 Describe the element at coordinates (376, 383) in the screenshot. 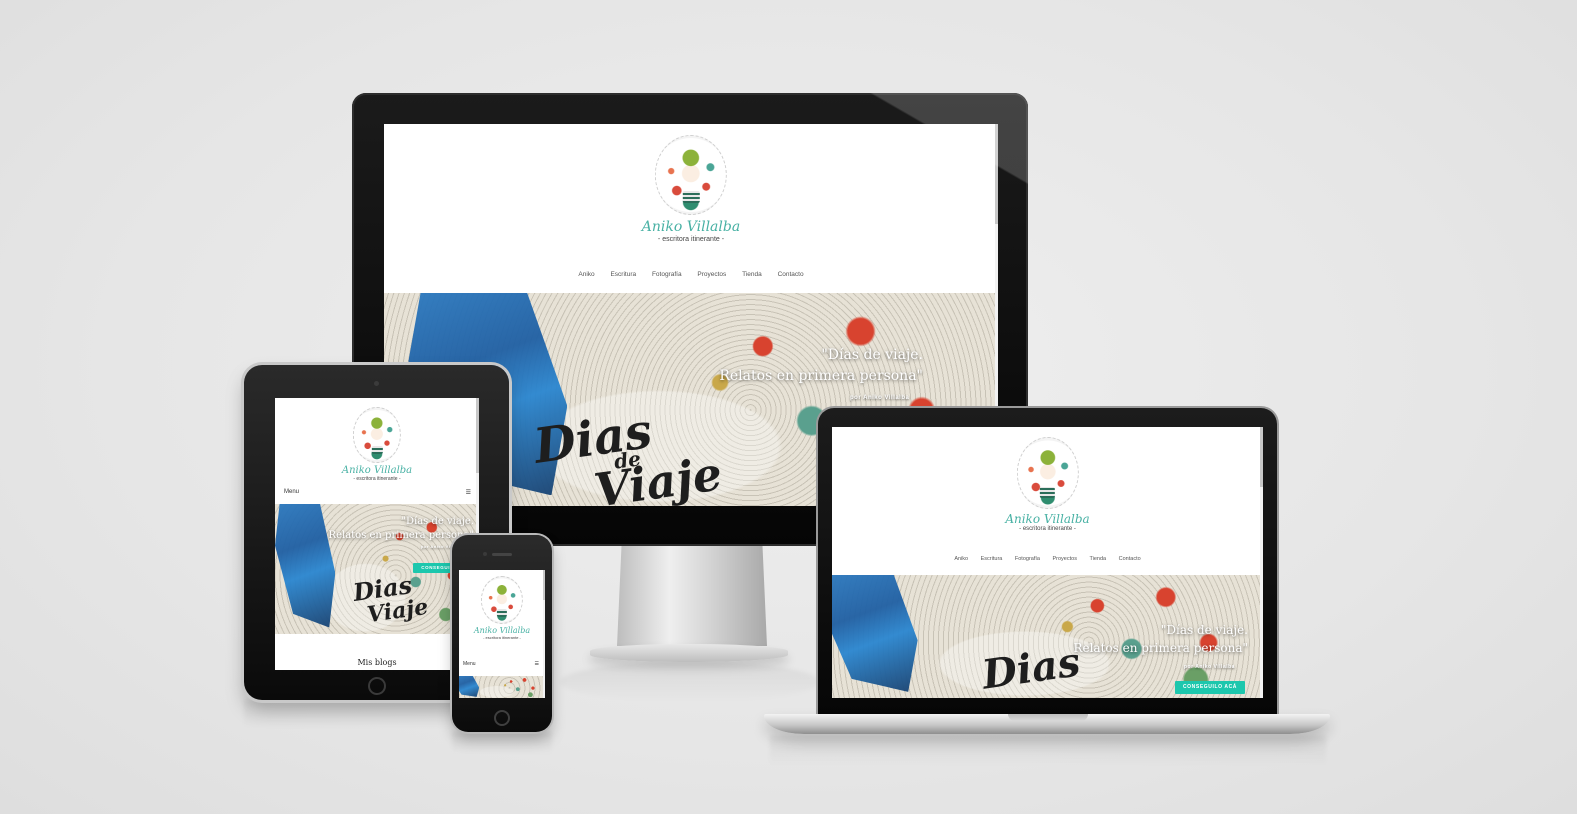

I see `tablet-camera-icon` at that location.